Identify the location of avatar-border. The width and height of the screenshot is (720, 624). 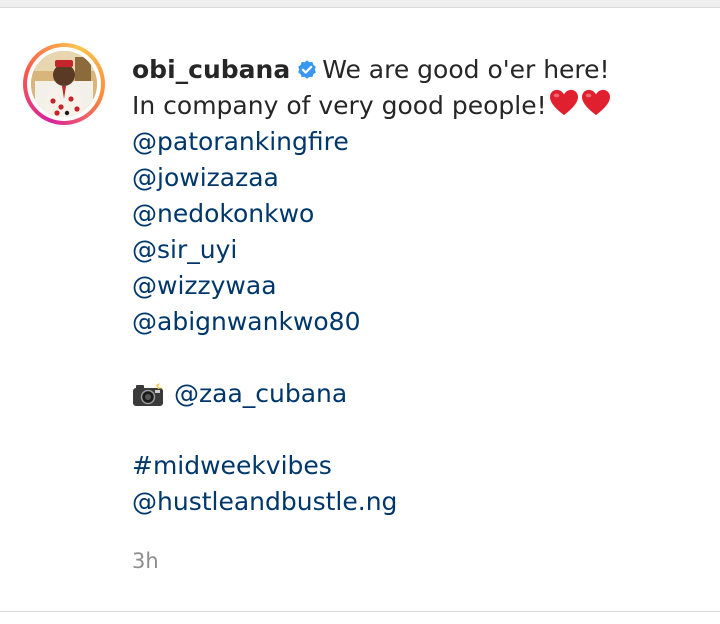
(64, 84).